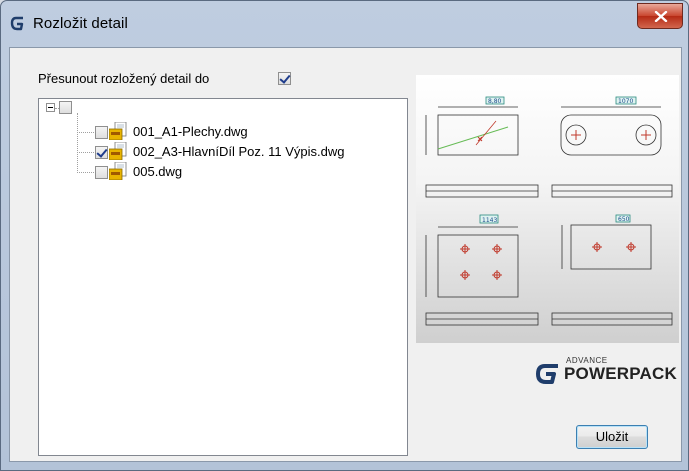  Describe the element at coordinates (284, 78) in the screenshot. I see `move-target-checkbox` at that location.